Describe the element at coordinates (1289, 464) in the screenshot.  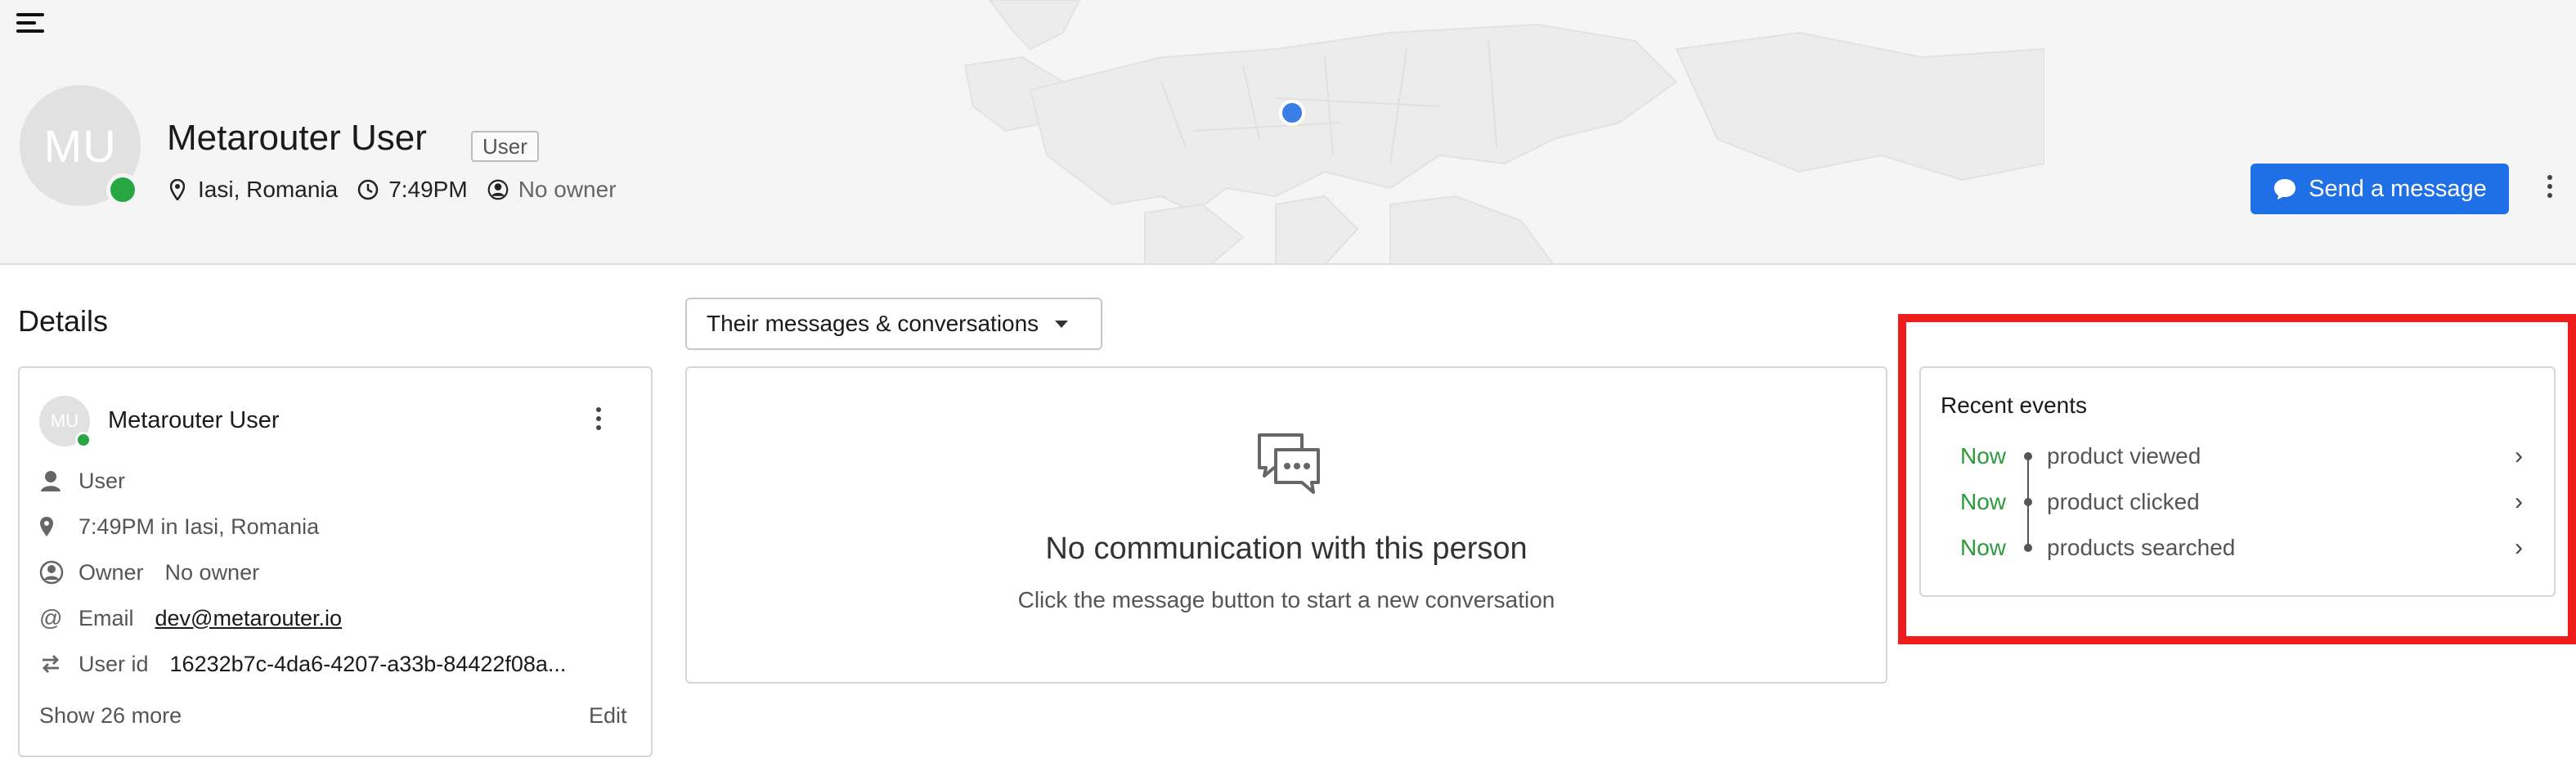
I see `conversation-icon` at that location.